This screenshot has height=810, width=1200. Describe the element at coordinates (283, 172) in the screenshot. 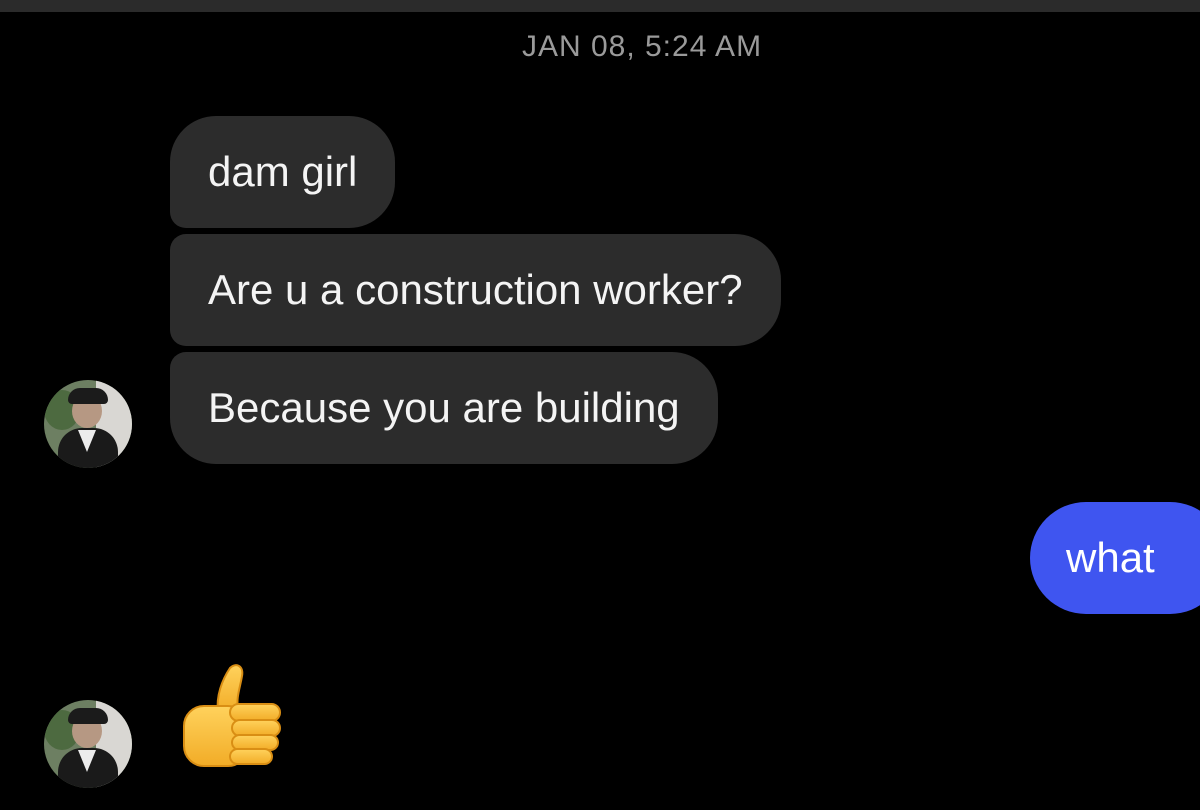

I see `incoming-message-bubble: dam girl` at that location.